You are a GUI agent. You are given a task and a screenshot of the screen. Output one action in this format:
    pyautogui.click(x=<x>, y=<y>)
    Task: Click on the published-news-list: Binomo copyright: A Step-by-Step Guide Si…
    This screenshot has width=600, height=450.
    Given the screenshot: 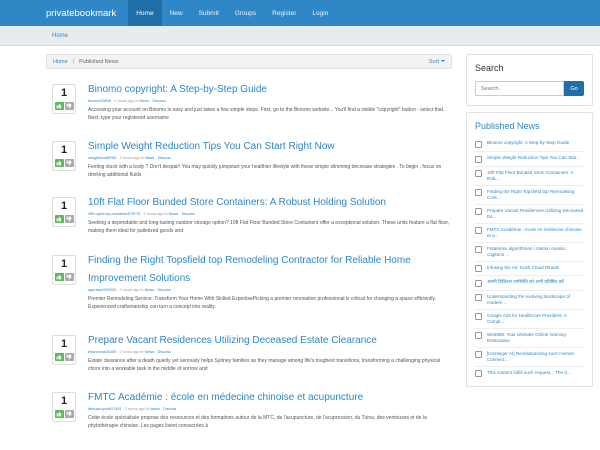 What is the action you would take?
    pyautogui.click(x=529, y=258)
    